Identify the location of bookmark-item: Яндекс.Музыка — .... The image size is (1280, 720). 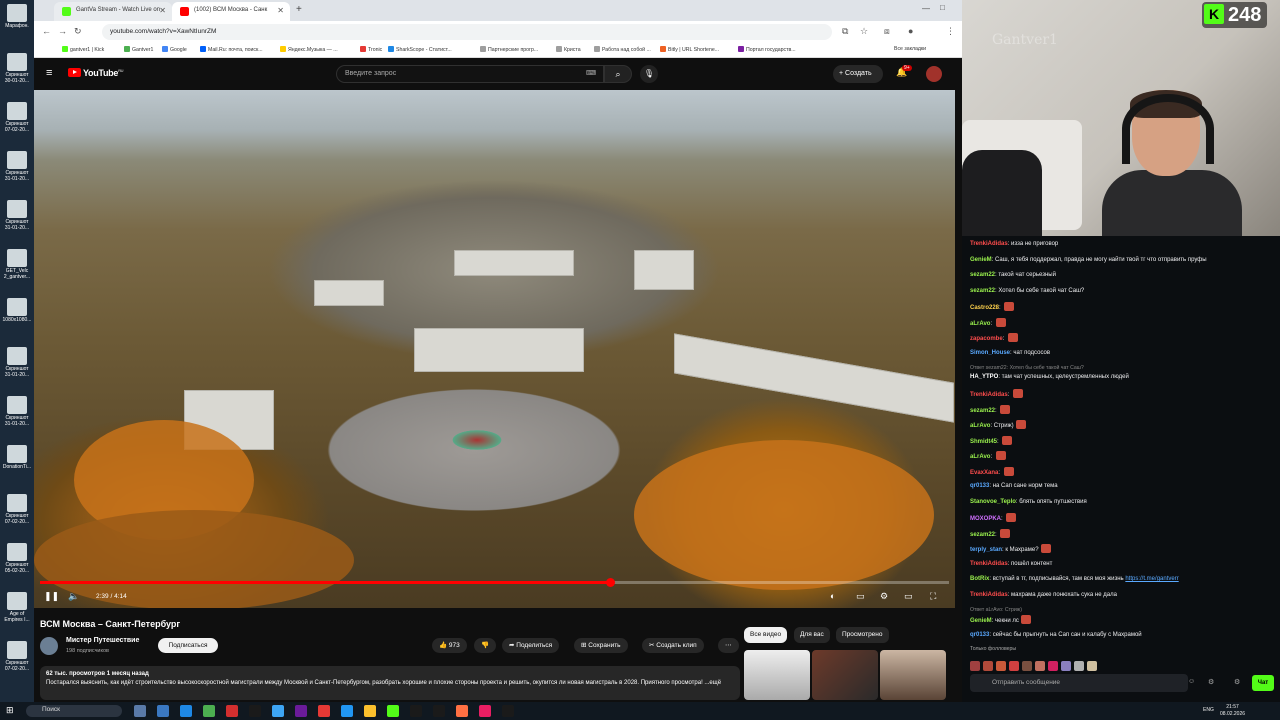
(309, 49).